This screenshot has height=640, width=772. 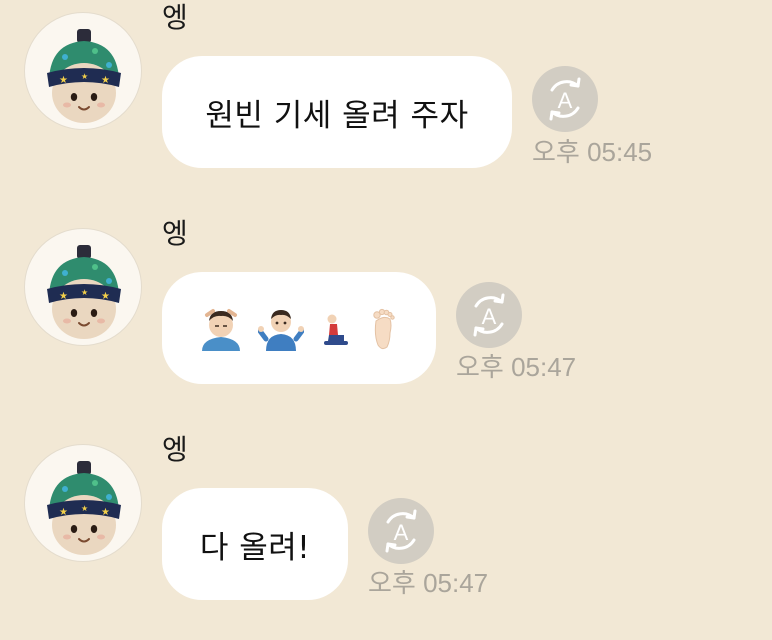 I want to click on message-bubble, so click(x=299, y=328).